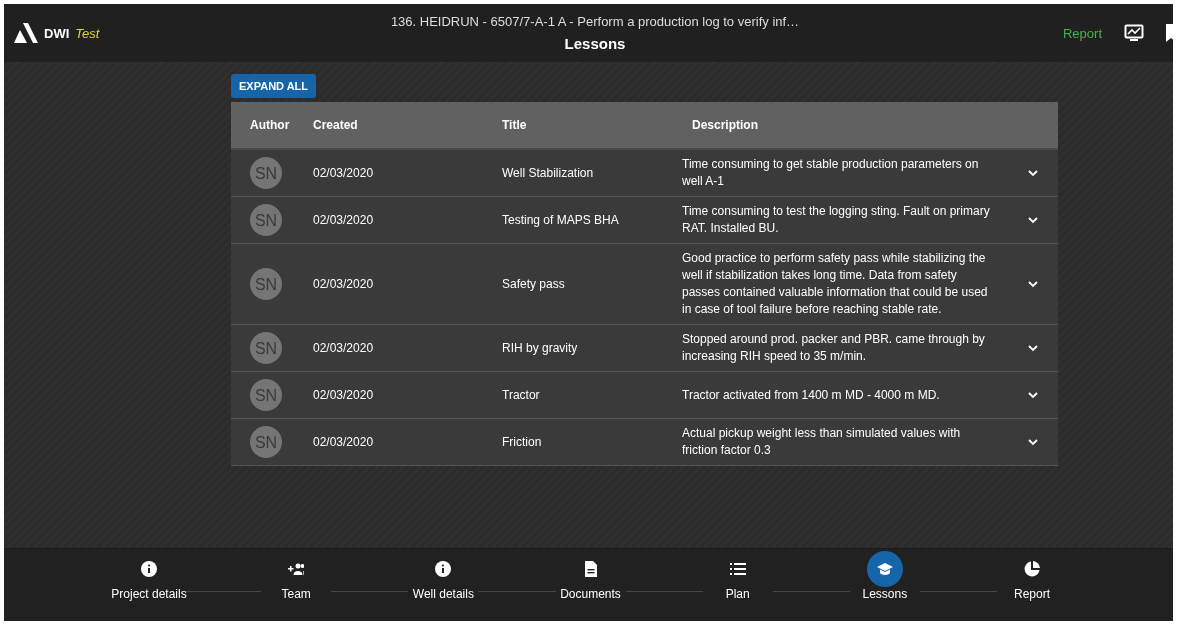 The image size is (1177, 625). Describe the element at coordinates (644, 220) in the screenshot. I see `table-row: SN 02/03/2020 Testing of MAPS BHA Time consuming to test the logging sting. Fault on primary RAT. Installed BU.` at that location.